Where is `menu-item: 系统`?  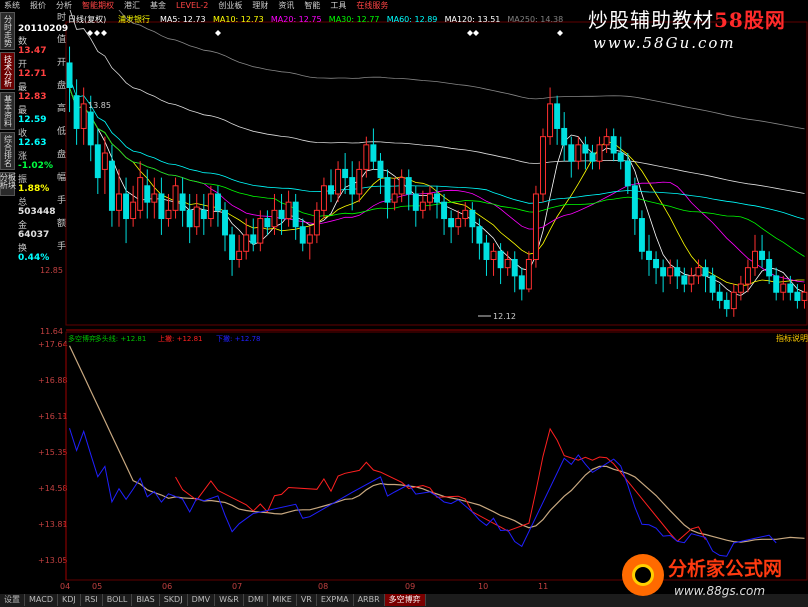
menu-item: 系统 is located at coordinates (12, 5).